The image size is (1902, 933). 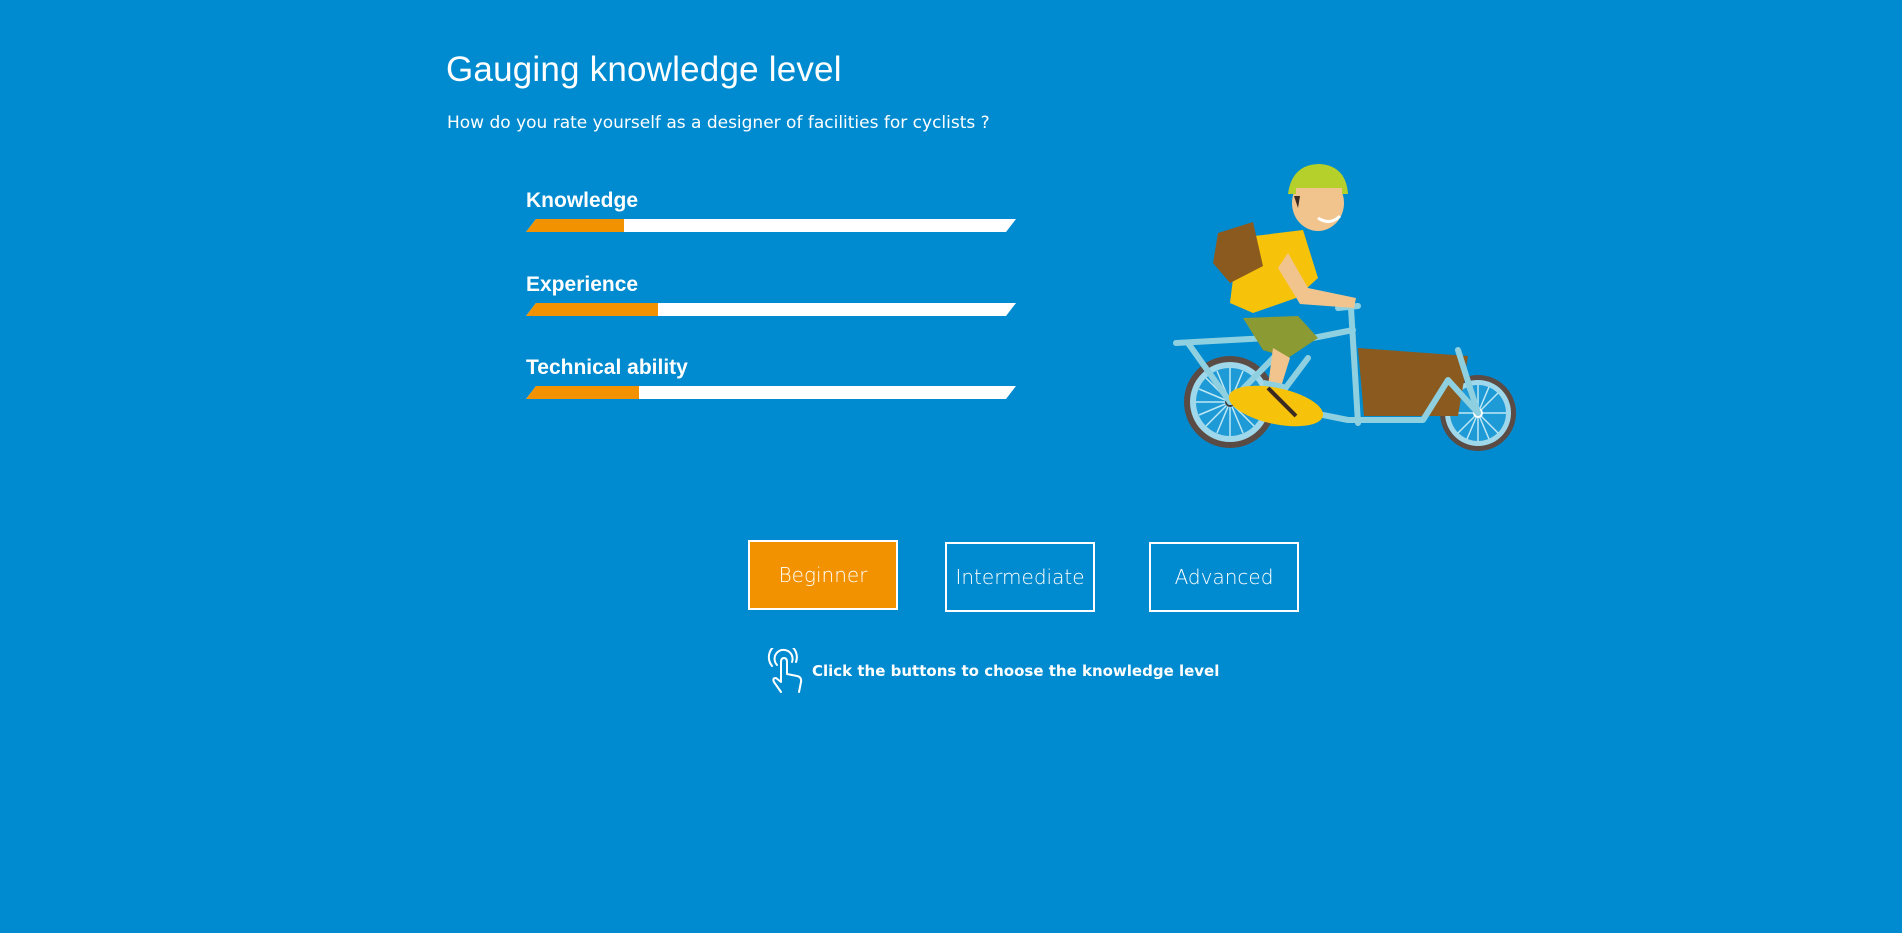 What do you see at coordinates (644, 69) in the screenshot?
I see `page-title: Gauging knowledge level` at bounding box center [644, 69].